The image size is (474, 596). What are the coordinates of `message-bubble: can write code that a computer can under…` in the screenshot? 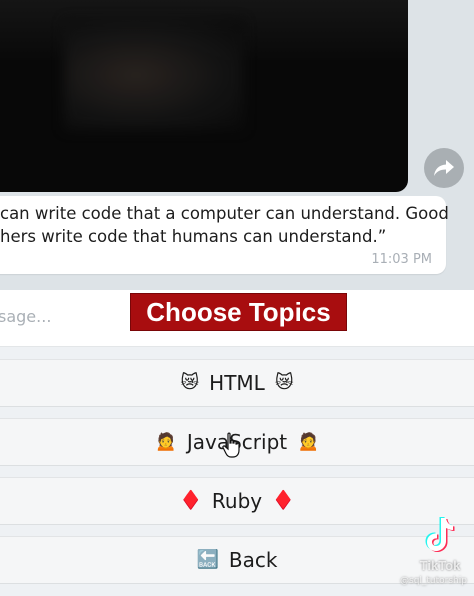 It's located at (224, 235).